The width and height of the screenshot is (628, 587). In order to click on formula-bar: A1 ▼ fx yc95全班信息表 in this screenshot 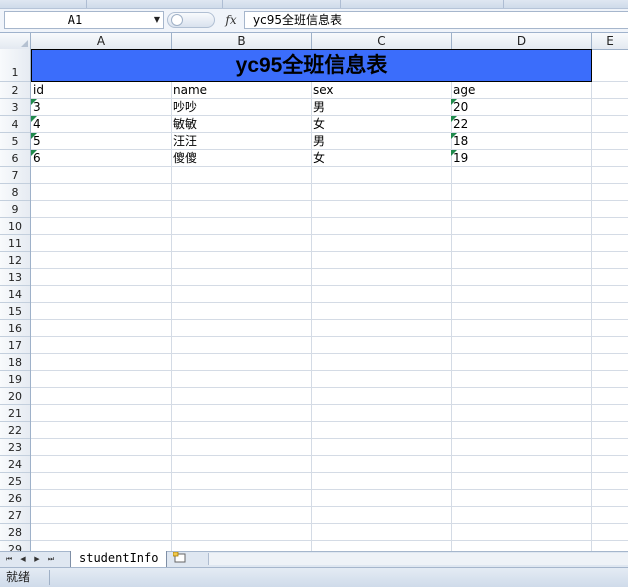, I will do `click(314, 21)`.